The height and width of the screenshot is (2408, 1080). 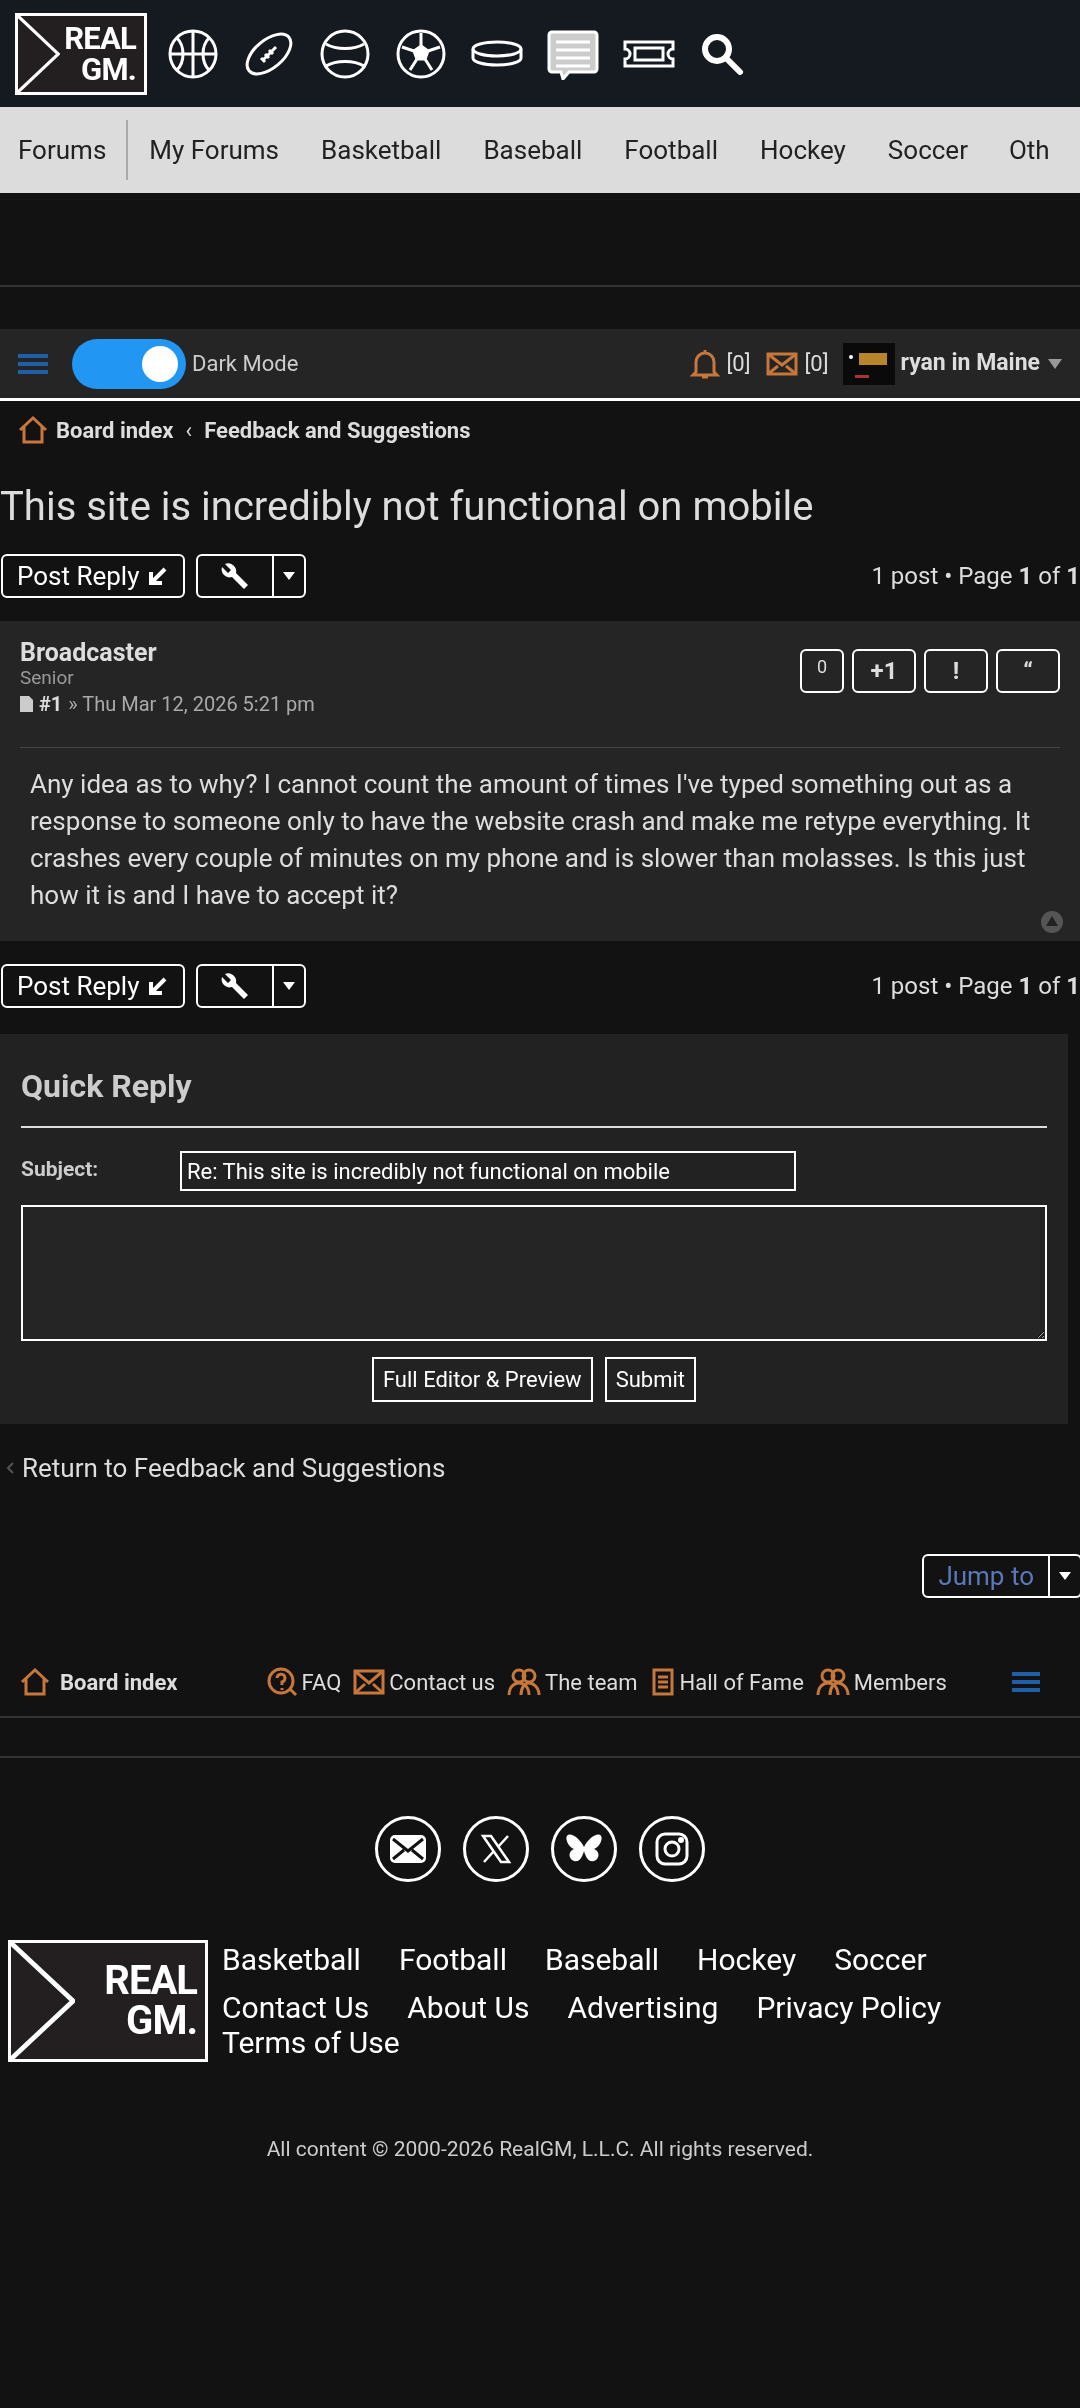 What do you see at coordinates (482, 1379) in the screenshot?
I see `full-editor-button: Full Editor & Preview` at bounding box center [482, 1379].